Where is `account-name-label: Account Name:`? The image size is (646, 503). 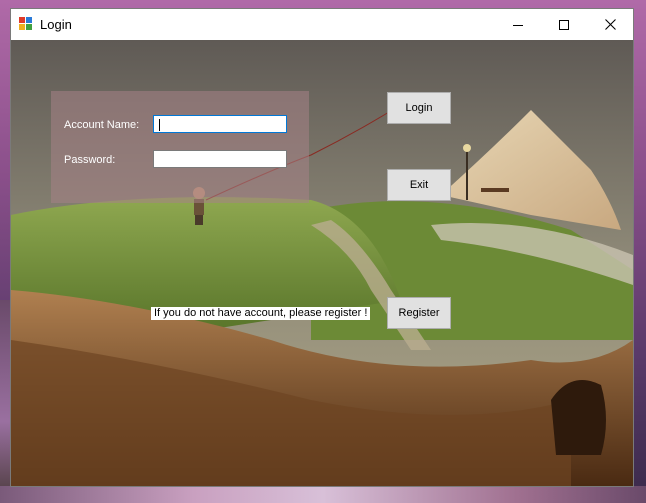 account-name-label: Account Name: is located at coordinates (102, 125).